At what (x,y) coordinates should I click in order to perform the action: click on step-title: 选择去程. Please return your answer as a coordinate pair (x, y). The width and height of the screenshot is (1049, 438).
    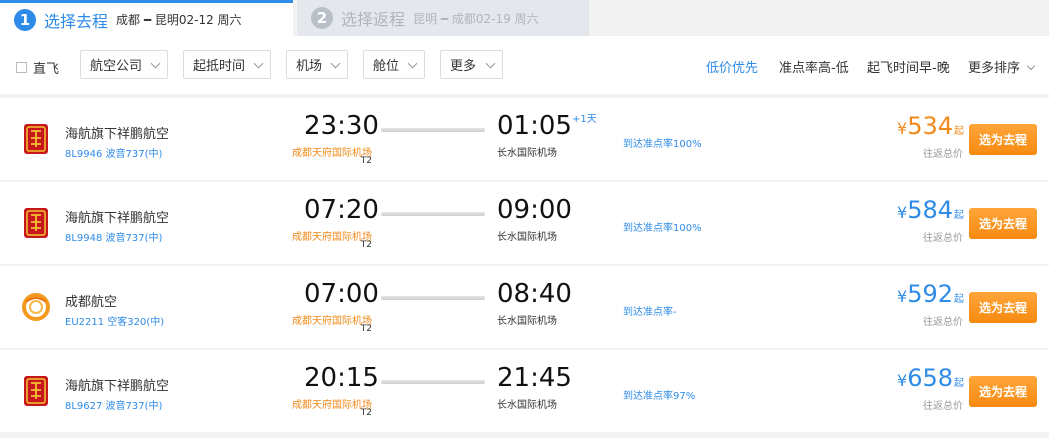
    Looking at the image, I should click on (76, 21).